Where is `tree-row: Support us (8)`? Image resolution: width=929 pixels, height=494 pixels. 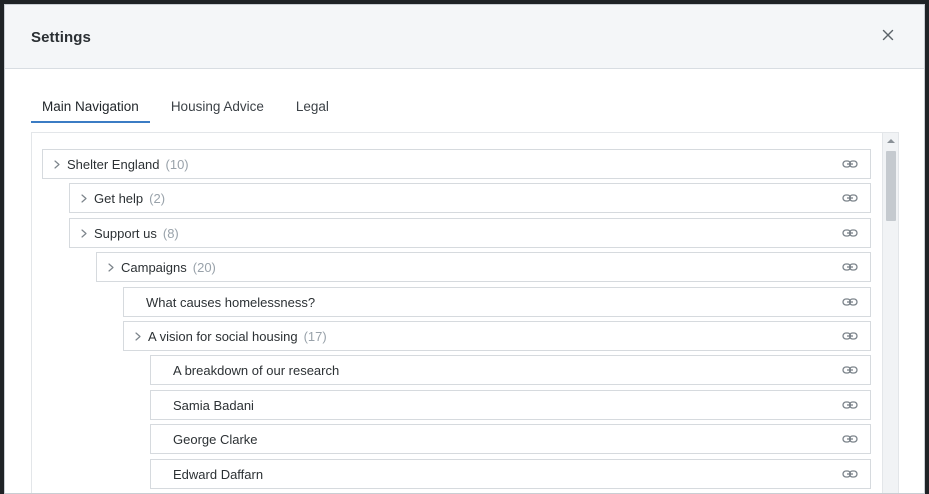 tree-row: Support us (8) is located at coordinates (470, 233).